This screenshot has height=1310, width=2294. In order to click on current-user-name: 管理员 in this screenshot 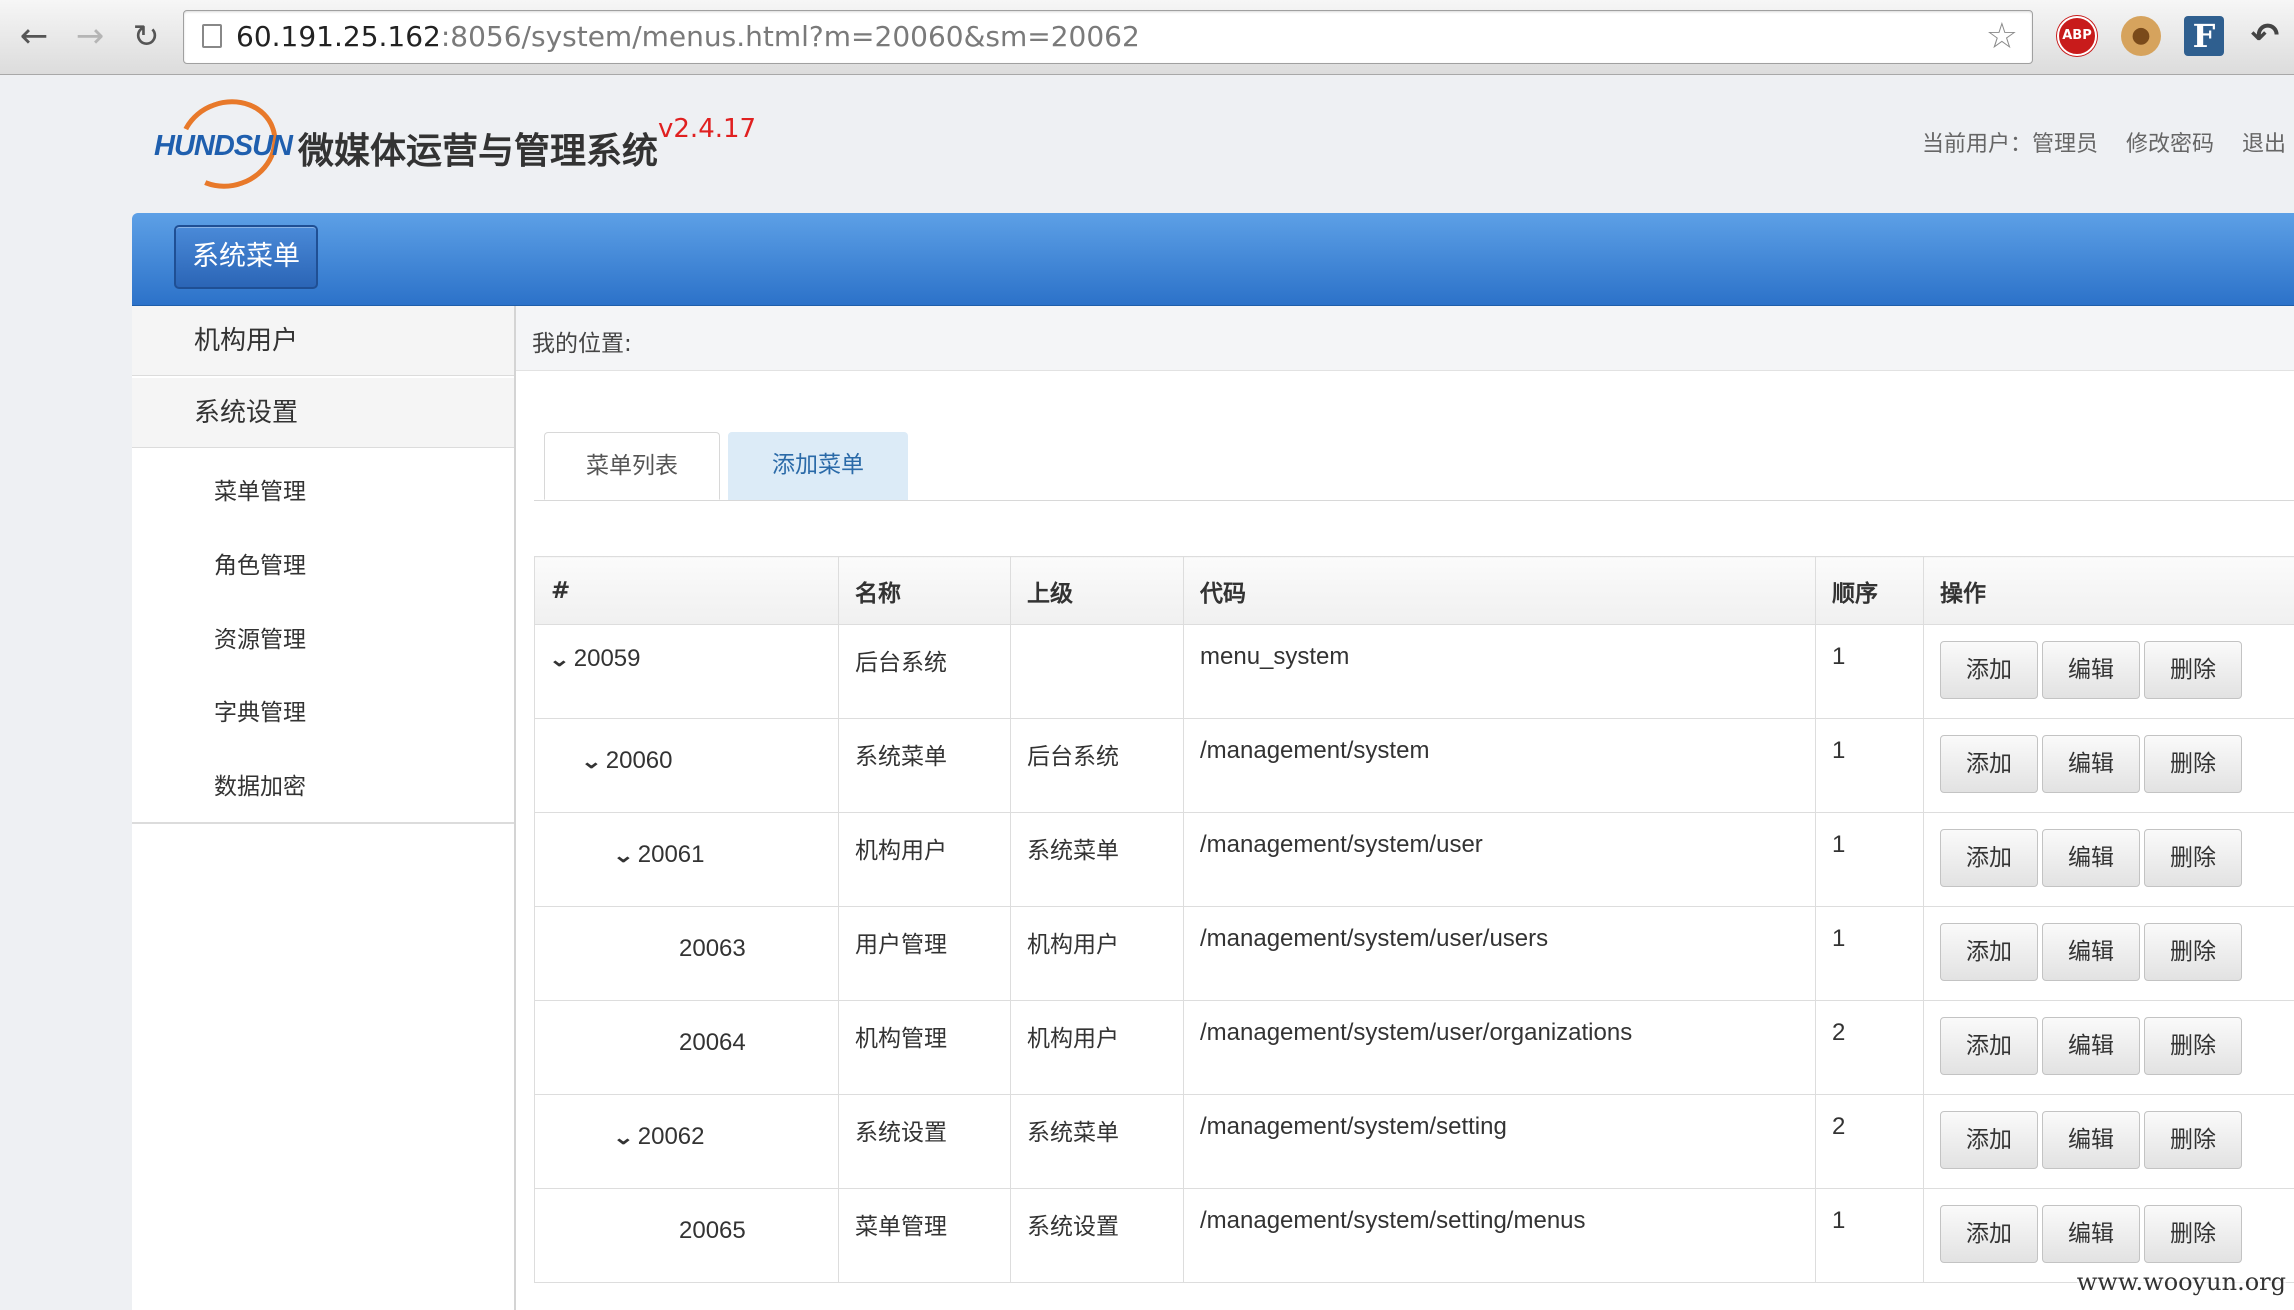, I will do `click(2065, 144)`.